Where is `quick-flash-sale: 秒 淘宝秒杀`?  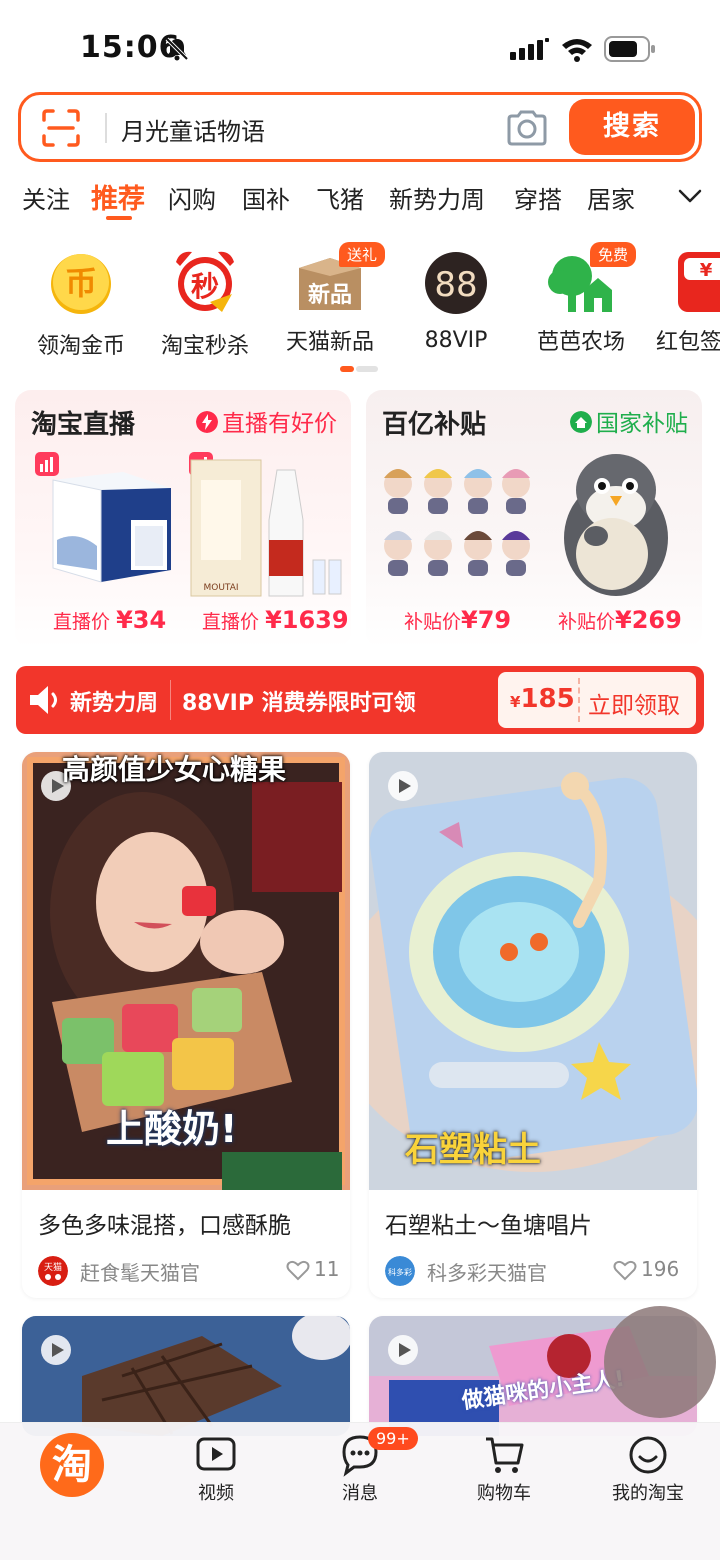 quick-flash-sale: 秒 淘宝秒杀 is located at coordinates (205, 303).